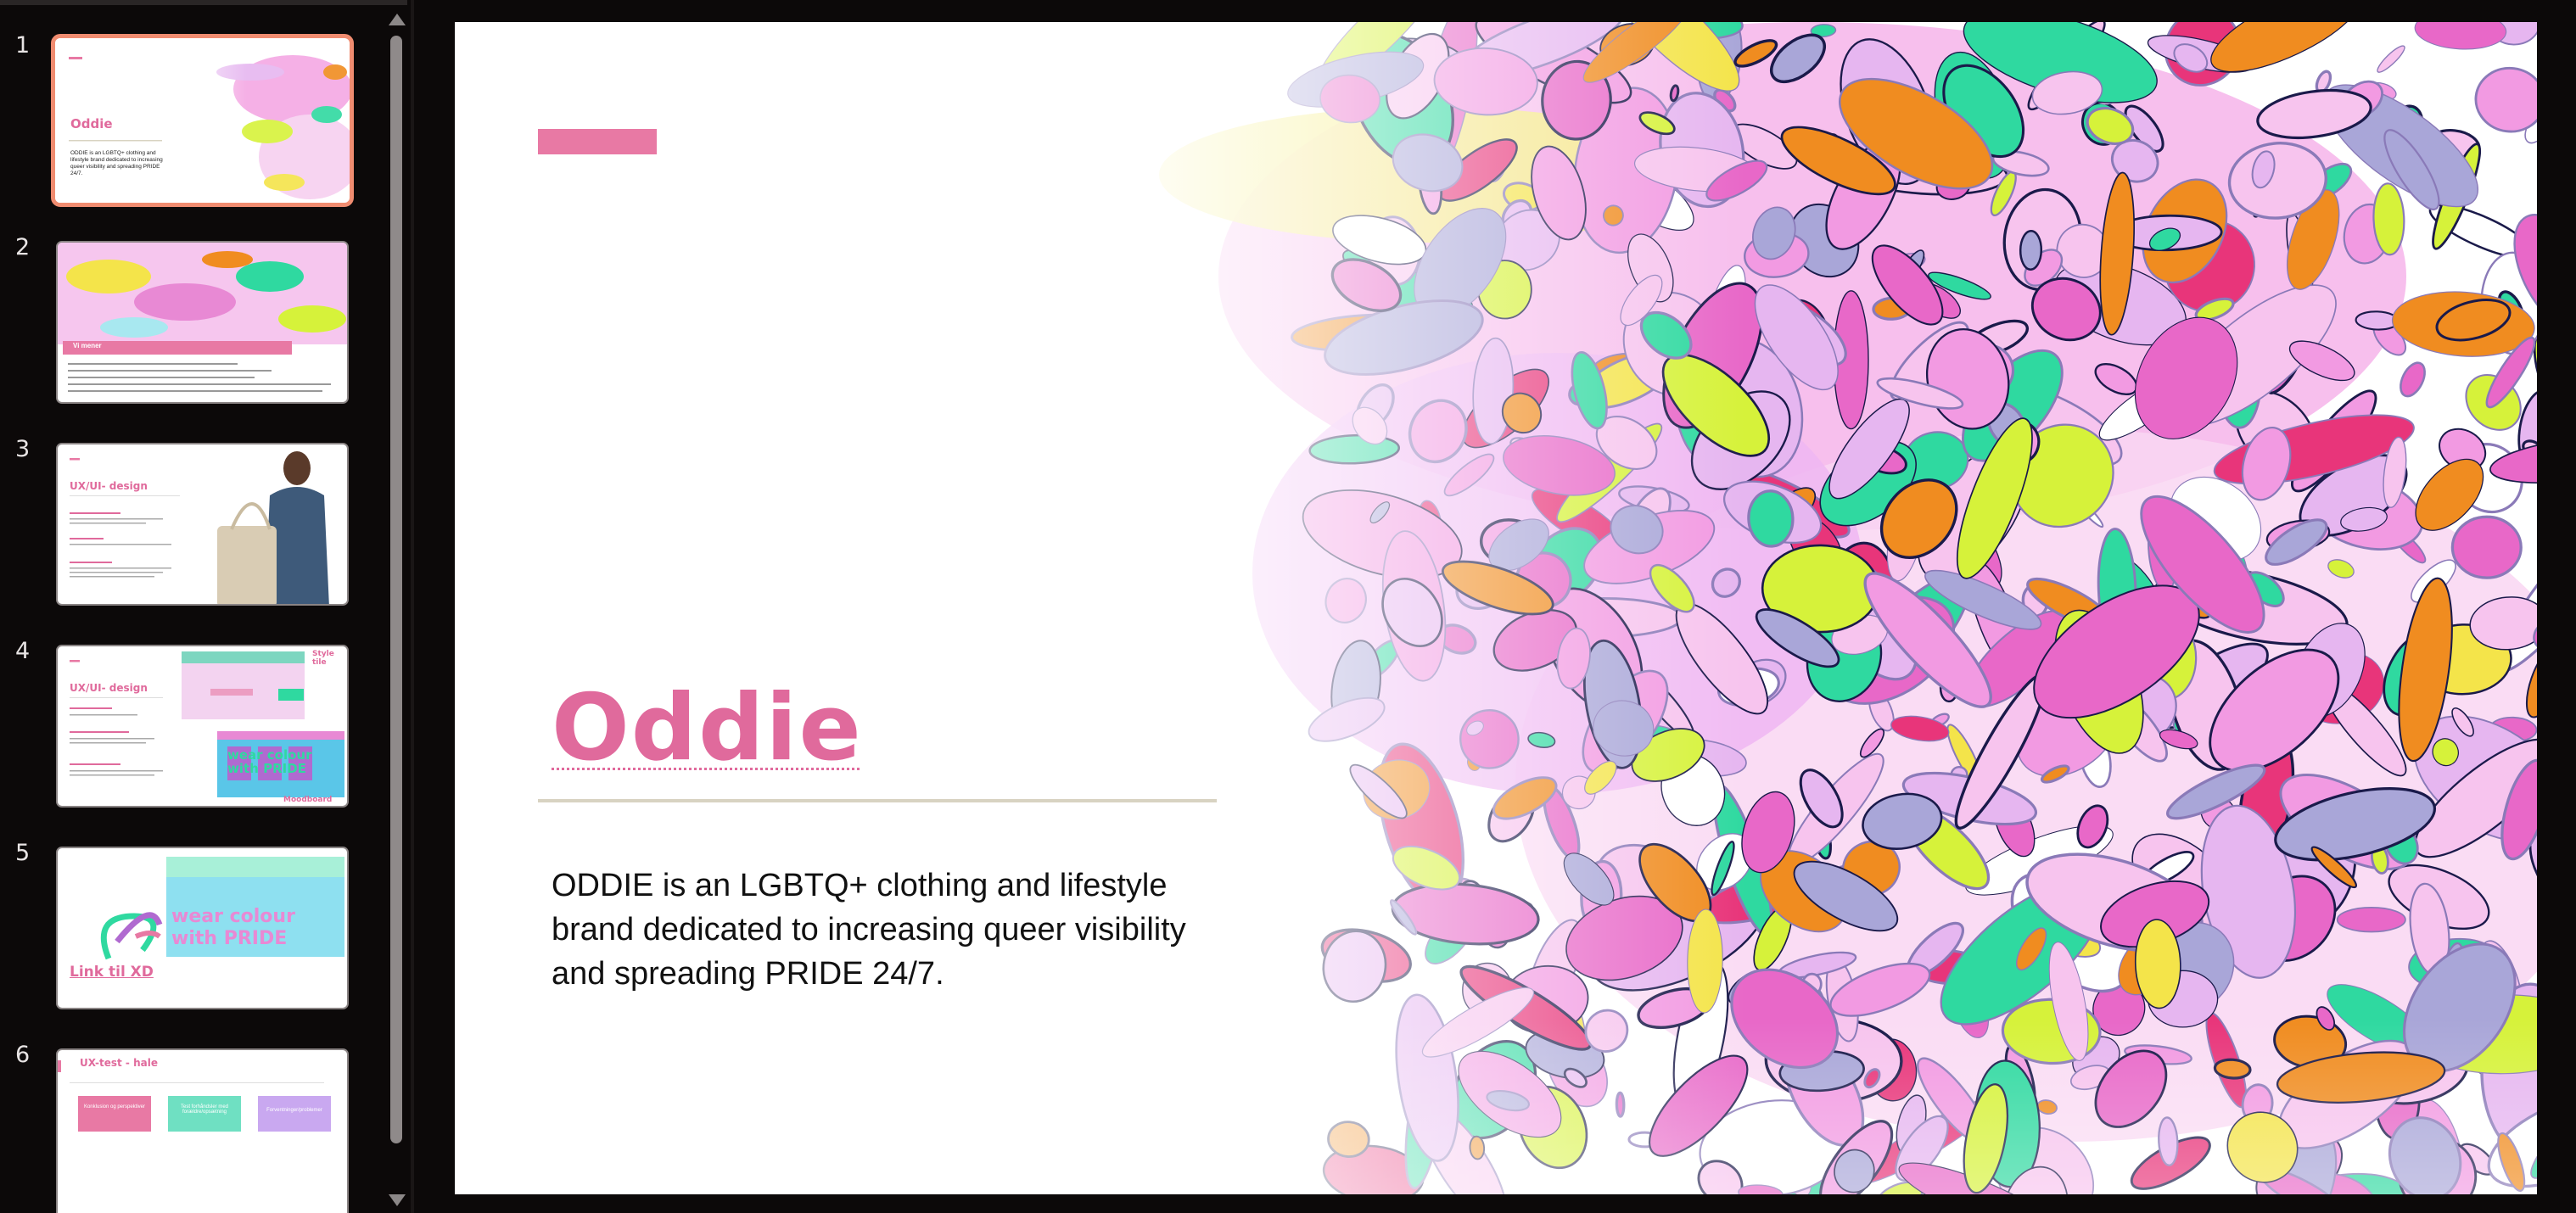 The height and width of the screenshot is (1213, 2576). What do you see at coordinates (412, 606) in the screenshot?
I see `pane-divider` at bounding box center [412, 606].